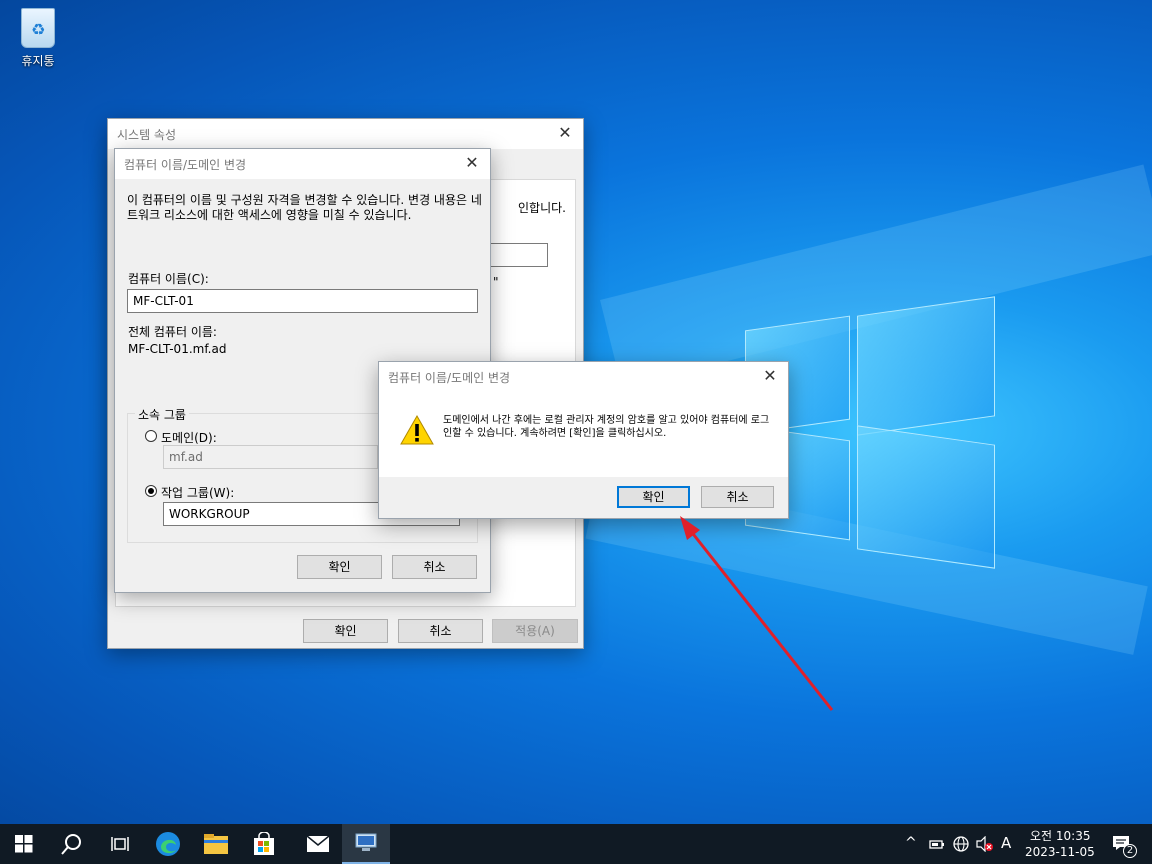 Image resolution: width=1152 pixels, height=864 pixels. I want to click on domain-input: mf.ad, so click(270, 457).